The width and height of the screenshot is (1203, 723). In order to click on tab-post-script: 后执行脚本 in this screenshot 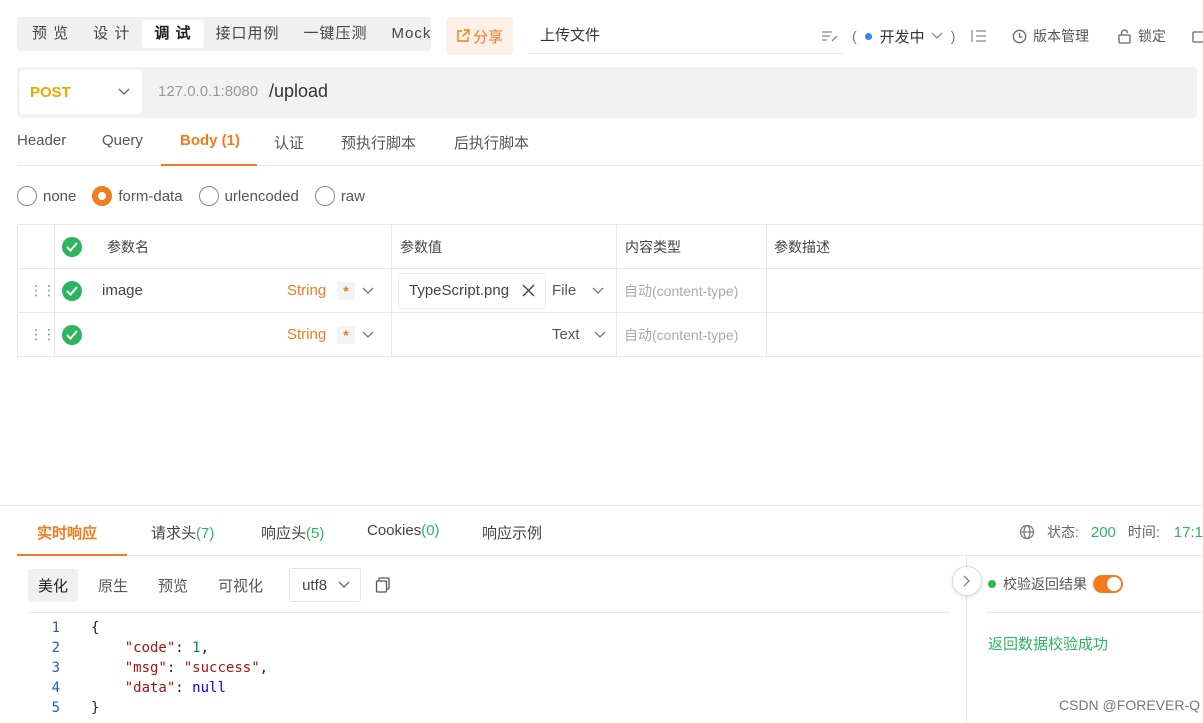, I will do `click(491, 142)`.